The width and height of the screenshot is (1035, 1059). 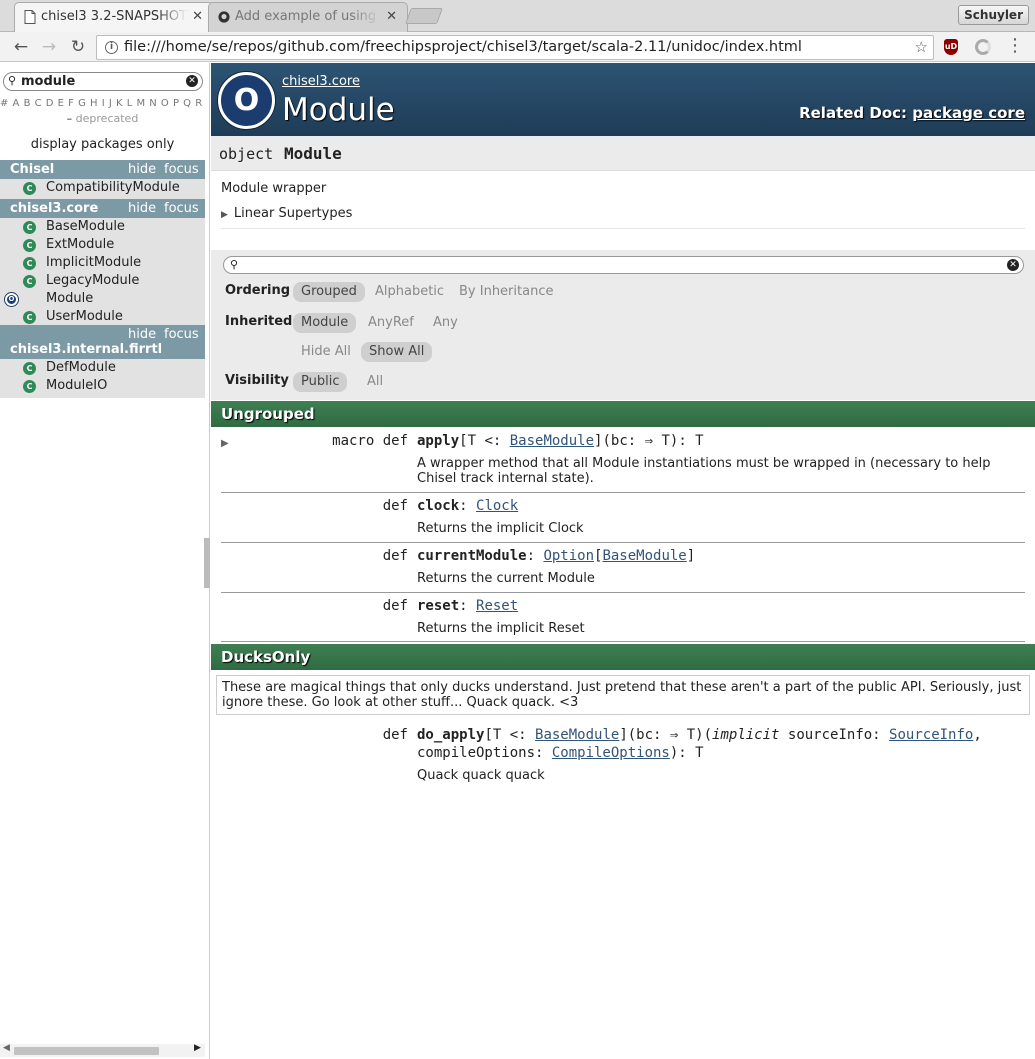 What do you see at coordinates (21, 47) in the screenshot?
I see `back-arrow-icon: ←` at bounding box center [21, 47].